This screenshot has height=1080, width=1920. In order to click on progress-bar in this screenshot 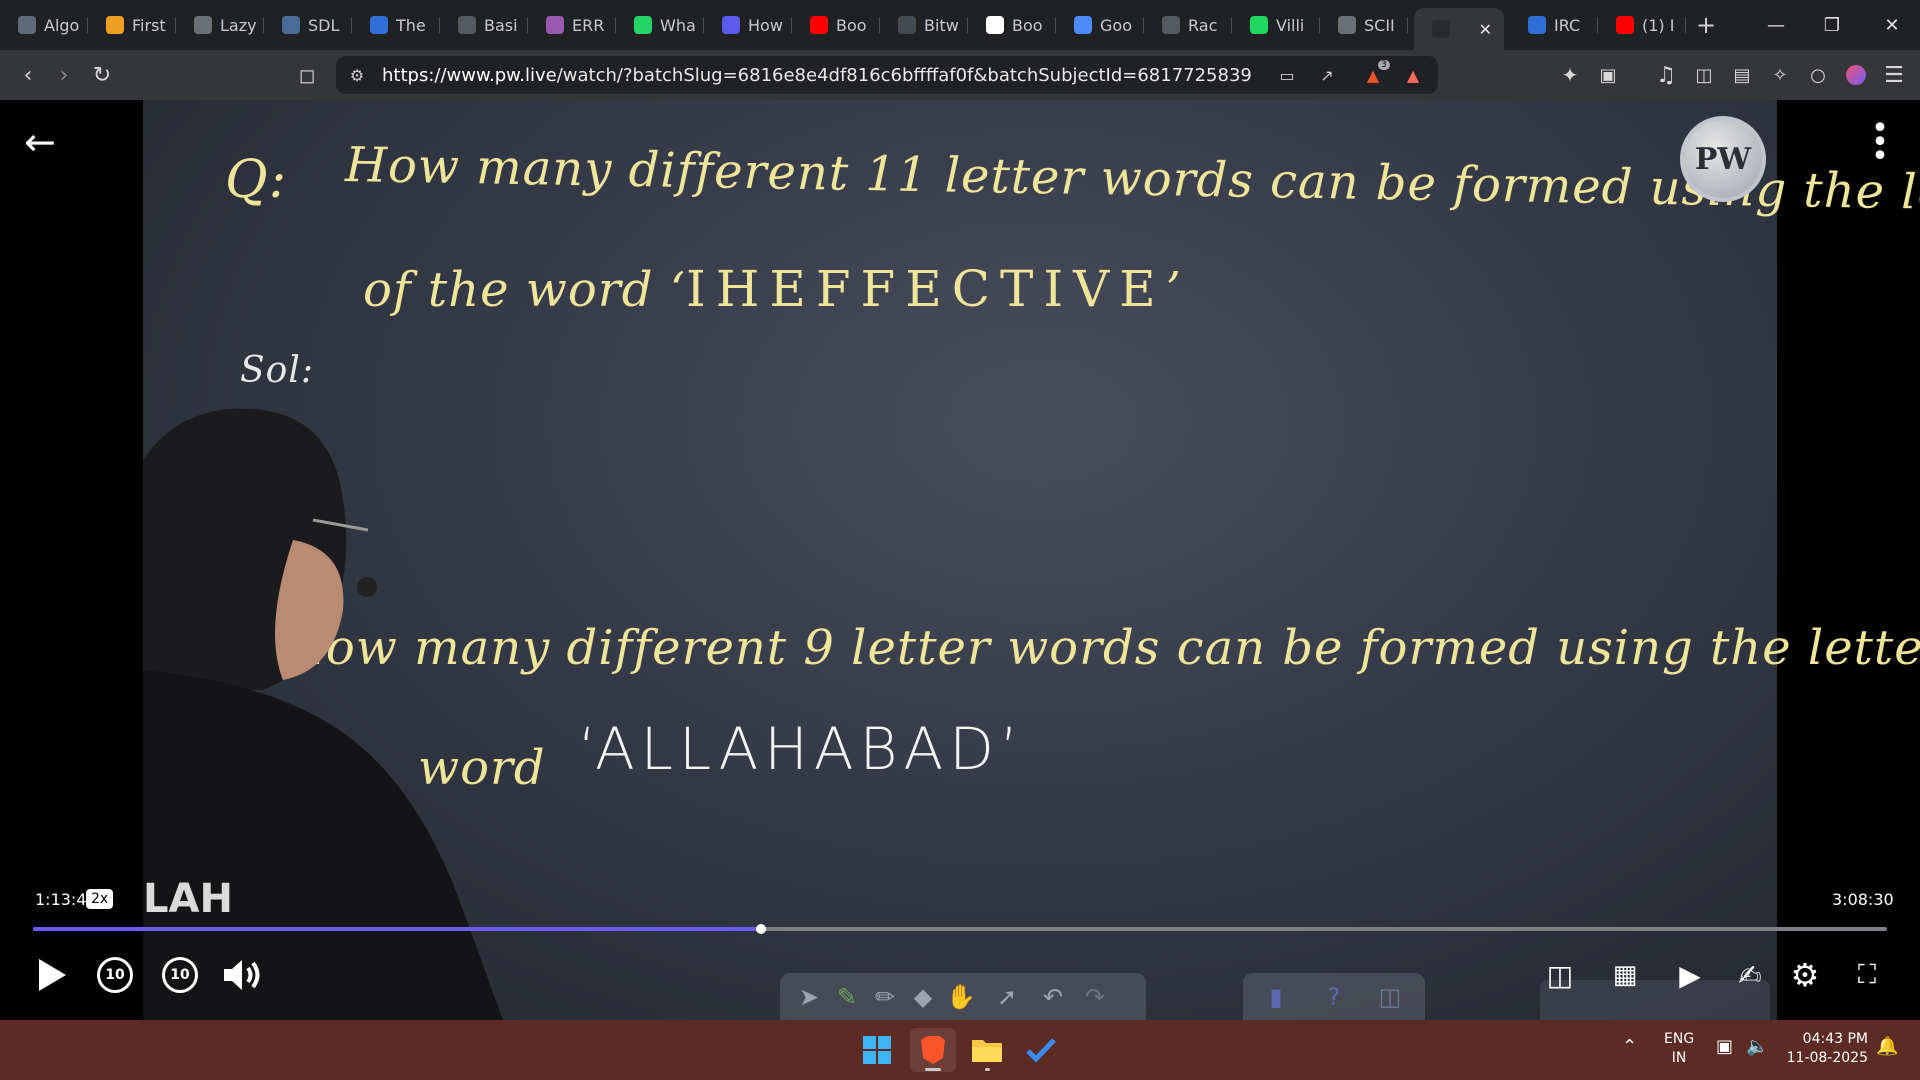, I will do `click(960, 929)`.